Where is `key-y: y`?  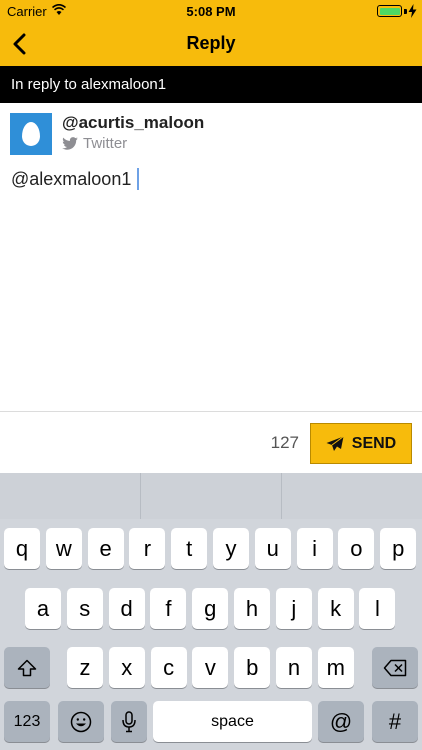
key-y: y is located at coordinates (231, 548).